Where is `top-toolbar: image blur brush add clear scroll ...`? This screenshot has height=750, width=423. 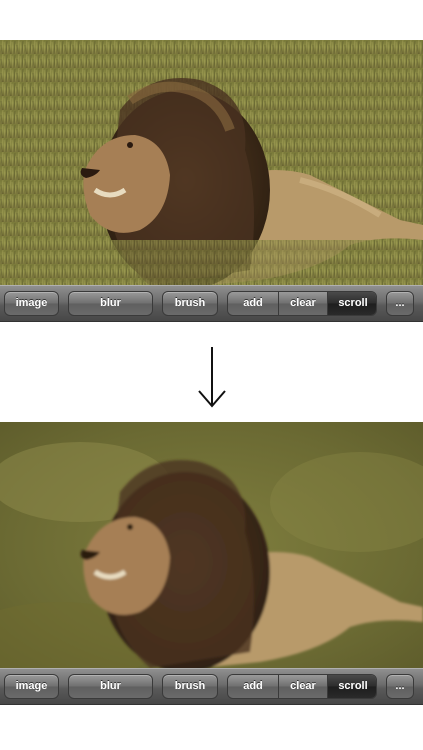 top-toolbar: image blur brush add clear scroll ... is located at coordinates (211, 303).